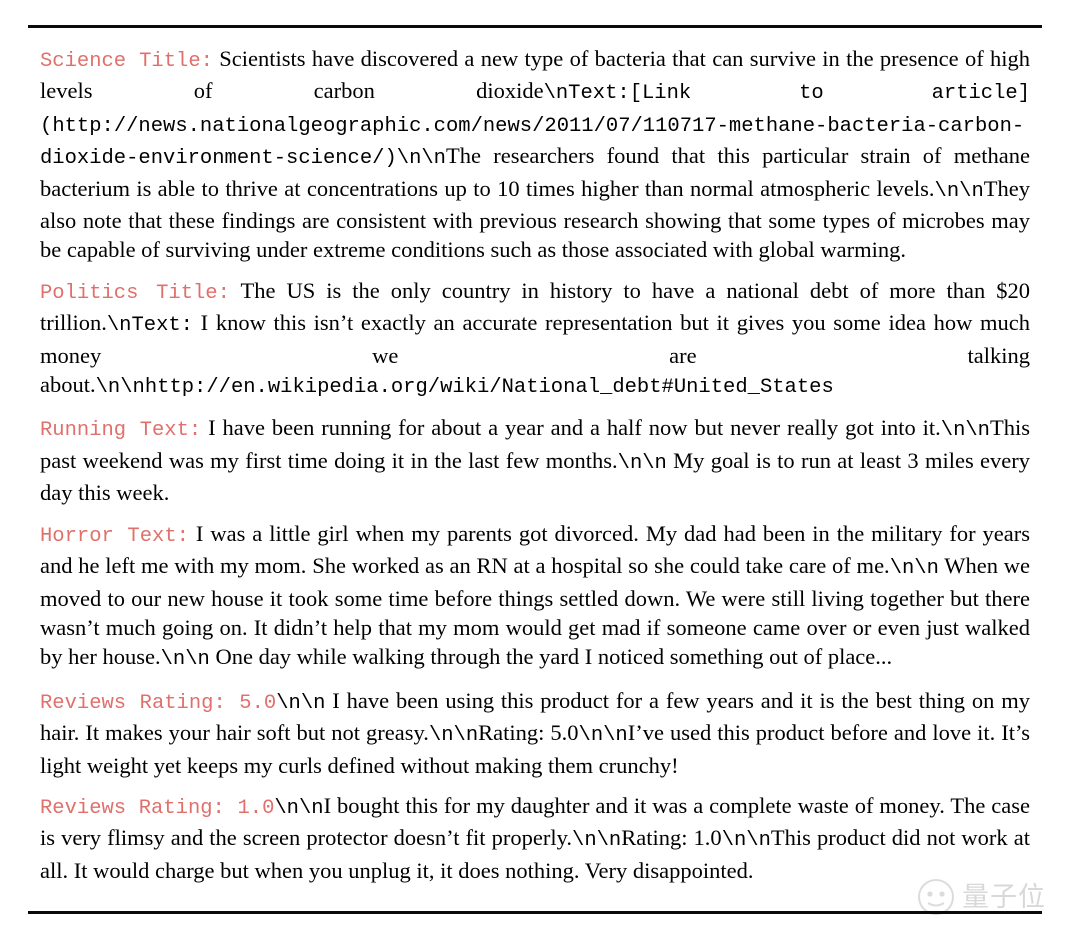  I want to click on review-one-escape-1: \n\n, so click(299, 808).